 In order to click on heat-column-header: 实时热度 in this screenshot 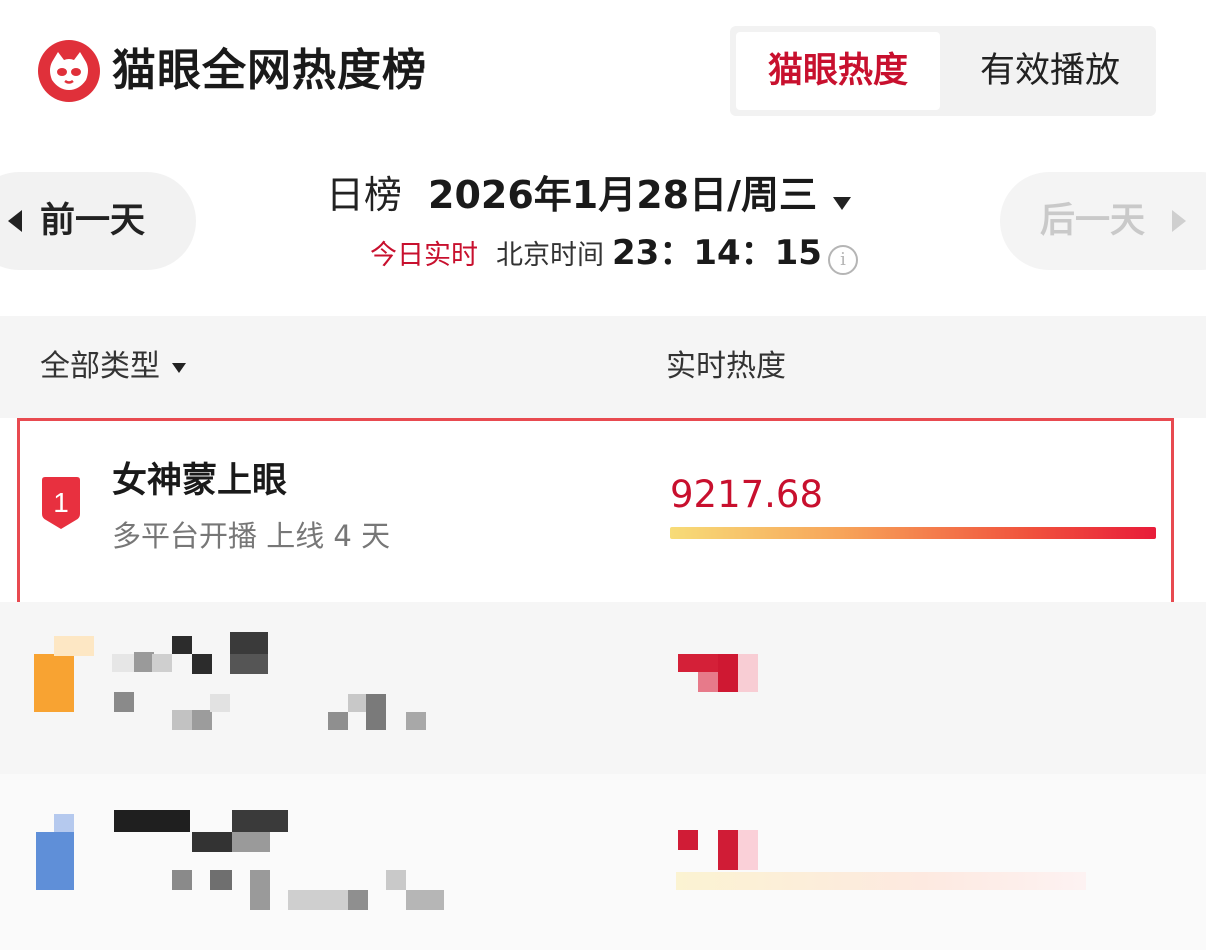, I will do `click(726, 366)`.